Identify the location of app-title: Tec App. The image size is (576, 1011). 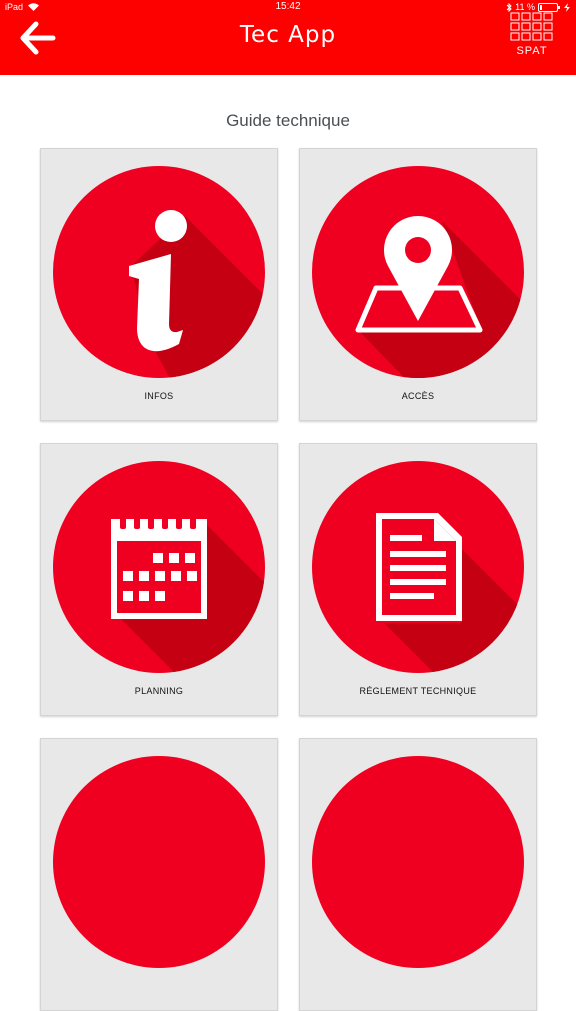
(288, 35).